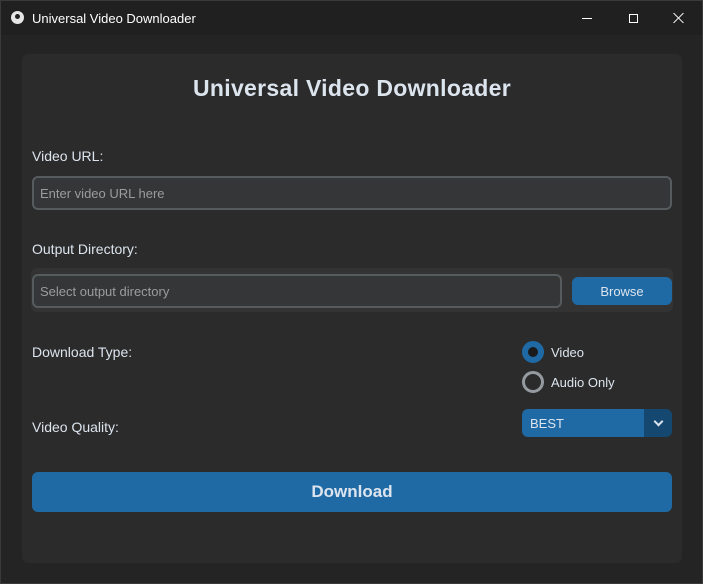 The width and height of the screenshot is (703, 584). I want to click on output-directory-input, so click(297, 291).